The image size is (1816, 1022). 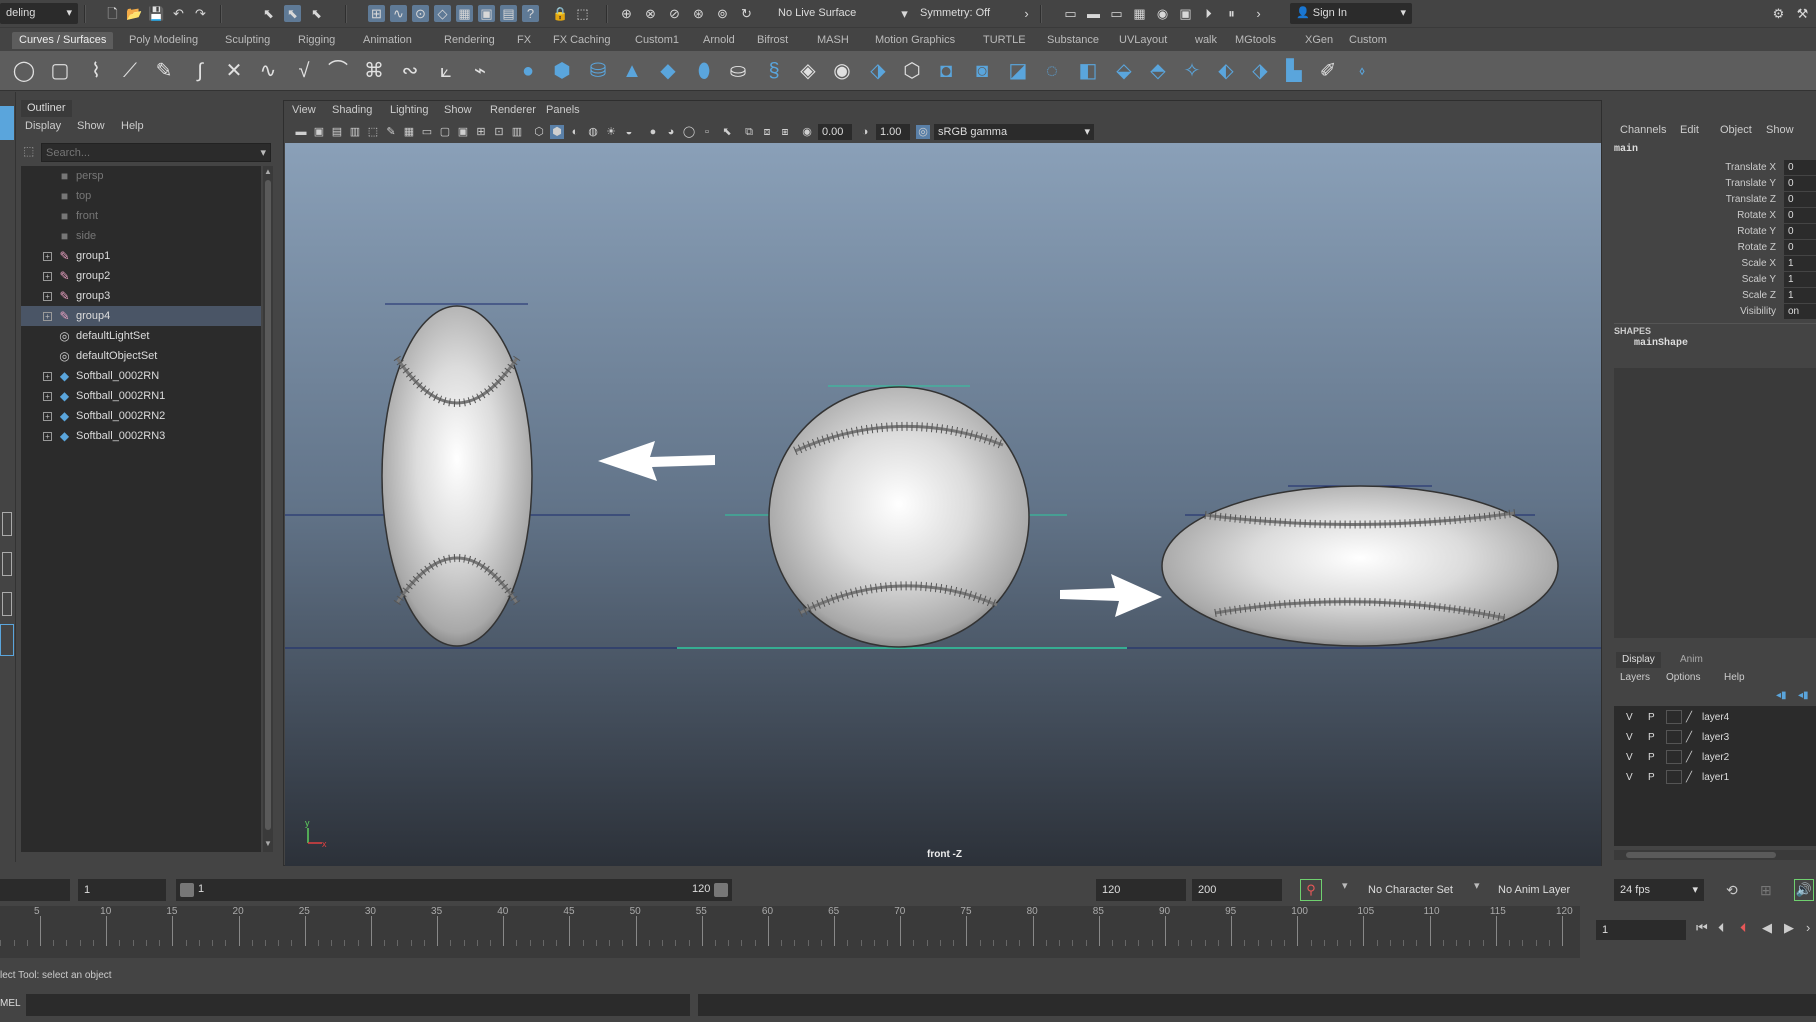 What do you see at coordinates (141, 296) in the screenshot?
I see `outliner-item: + ✎ group3` at bounding box center [141, 296].